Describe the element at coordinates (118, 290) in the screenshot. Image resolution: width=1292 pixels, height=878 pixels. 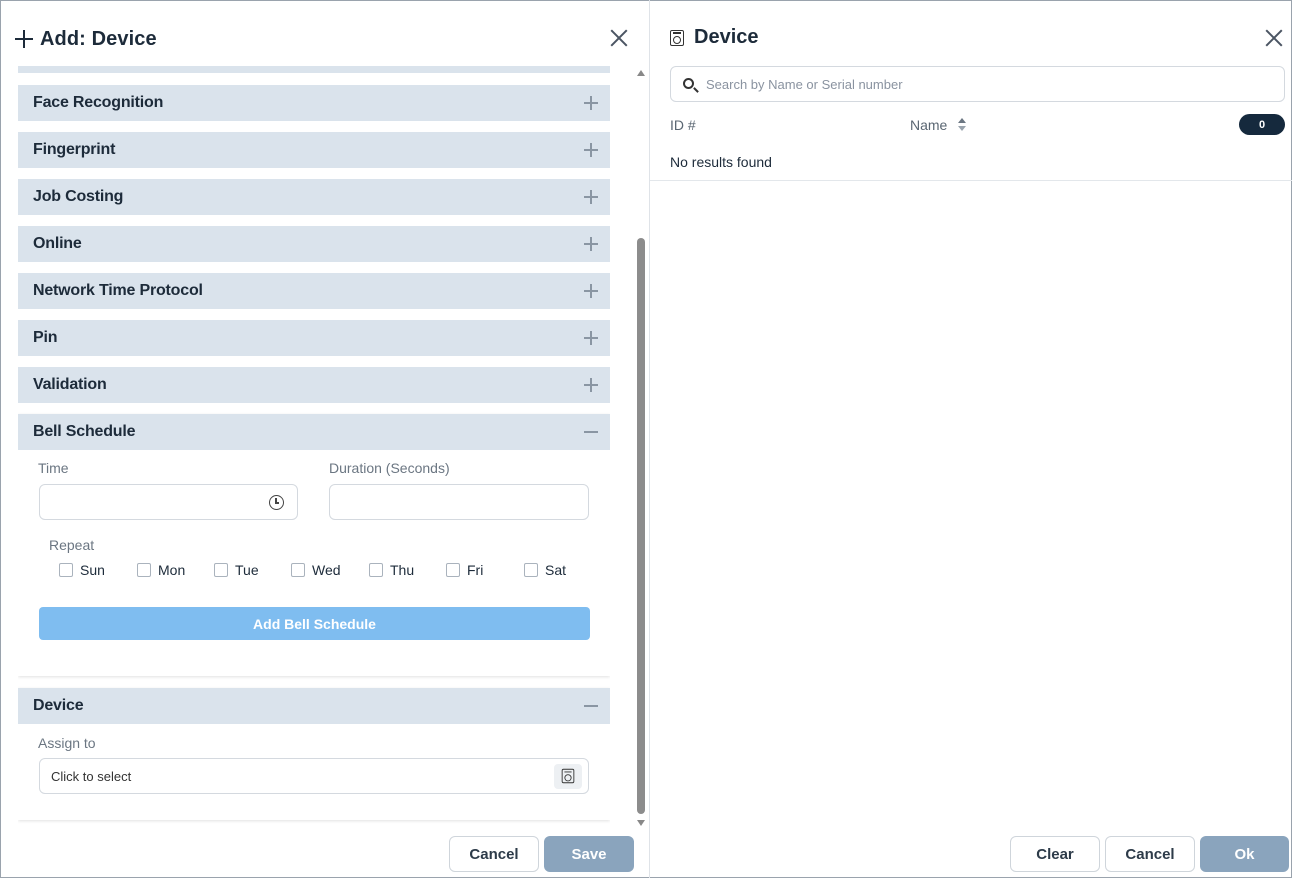
I see `section-label: Network Time Protocol` at that location.